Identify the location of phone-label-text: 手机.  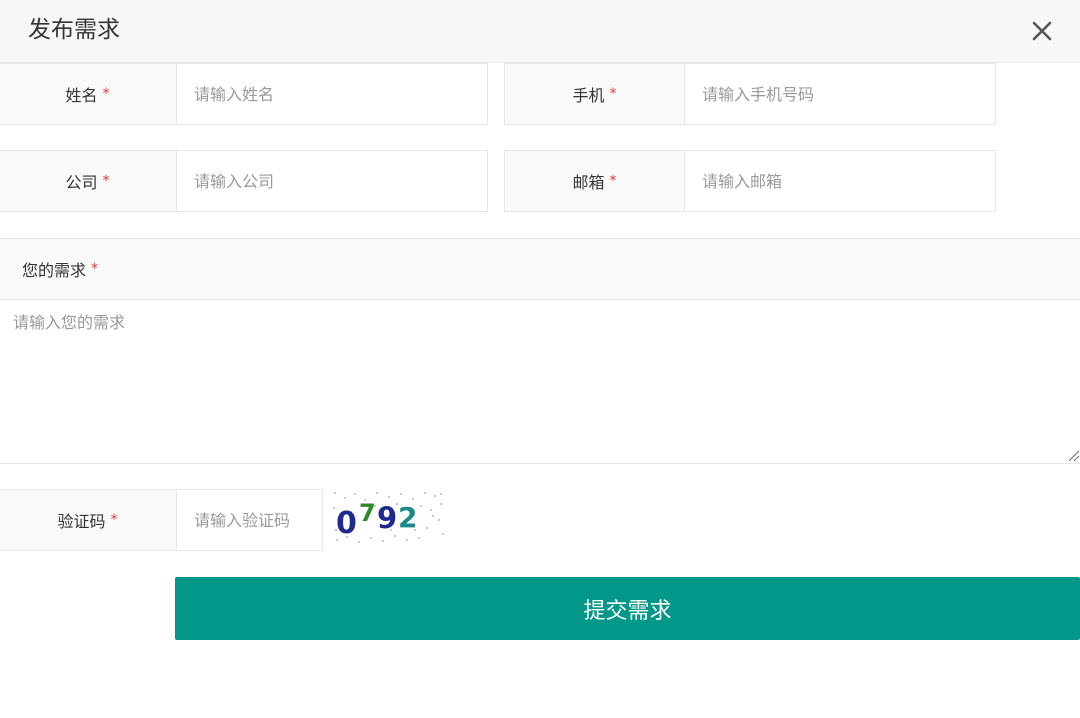
(588, 95).